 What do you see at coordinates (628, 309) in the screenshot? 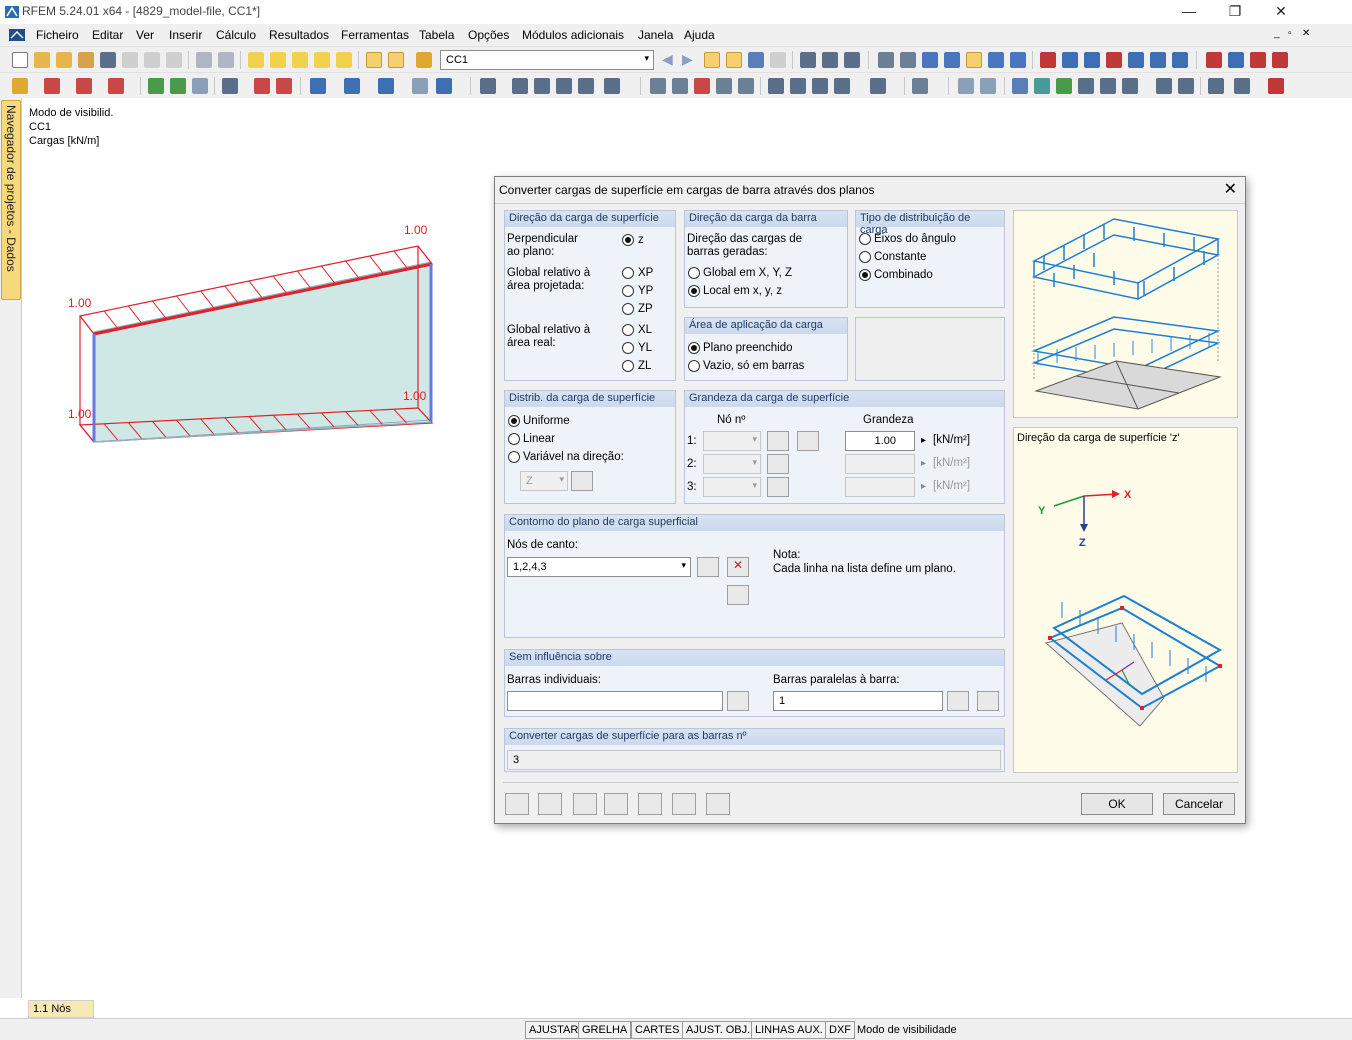
I see `radio-zp` at bounding box center [628, 309].